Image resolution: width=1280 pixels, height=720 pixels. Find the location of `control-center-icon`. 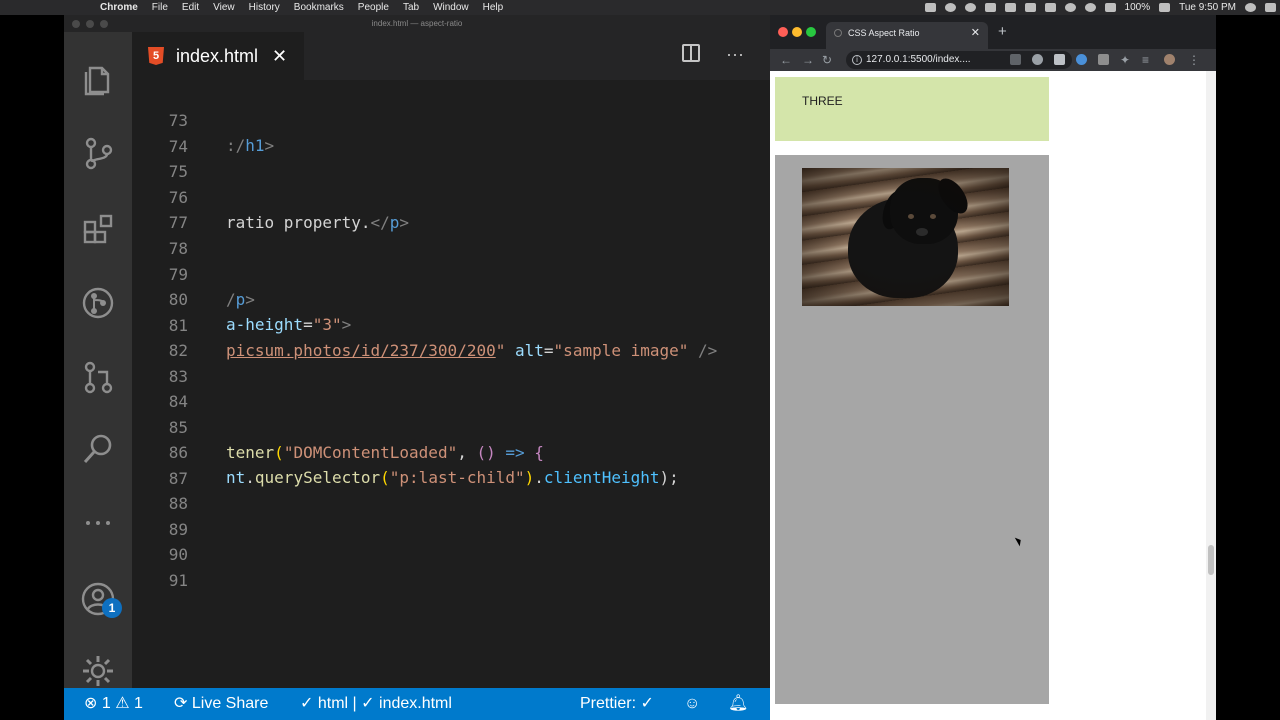

control-center-icon is located at coordinates (1270, 7).